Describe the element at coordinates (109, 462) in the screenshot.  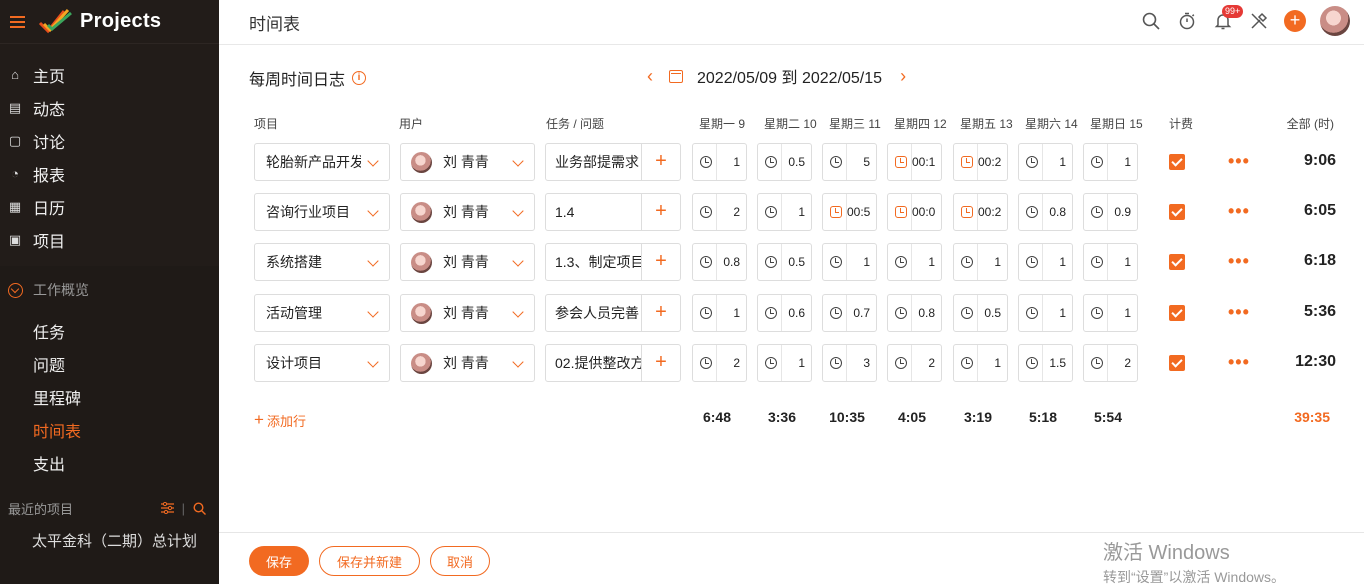
I see `sub-nav-item-4: 支出` at that location.